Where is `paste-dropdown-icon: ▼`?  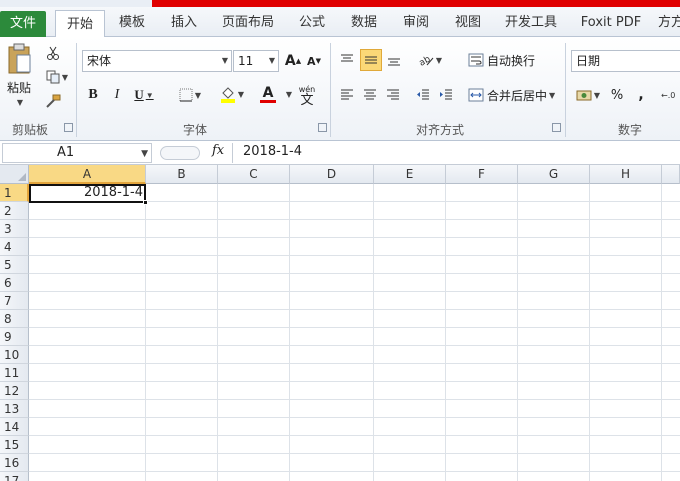
paste-dropdown-icon: ▼ is located at coordinates (19, 102).